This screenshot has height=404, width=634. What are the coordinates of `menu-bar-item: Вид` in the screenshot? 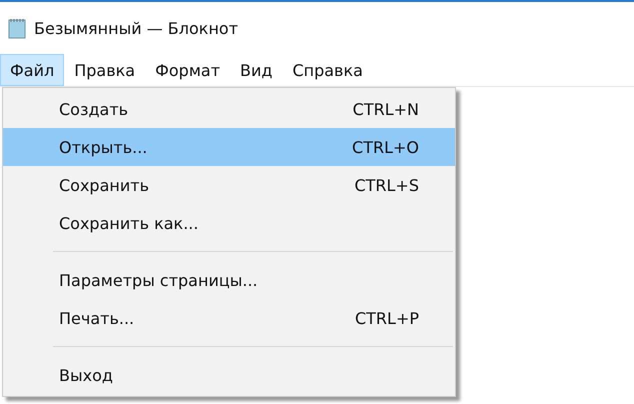 It's located at (256, 70).